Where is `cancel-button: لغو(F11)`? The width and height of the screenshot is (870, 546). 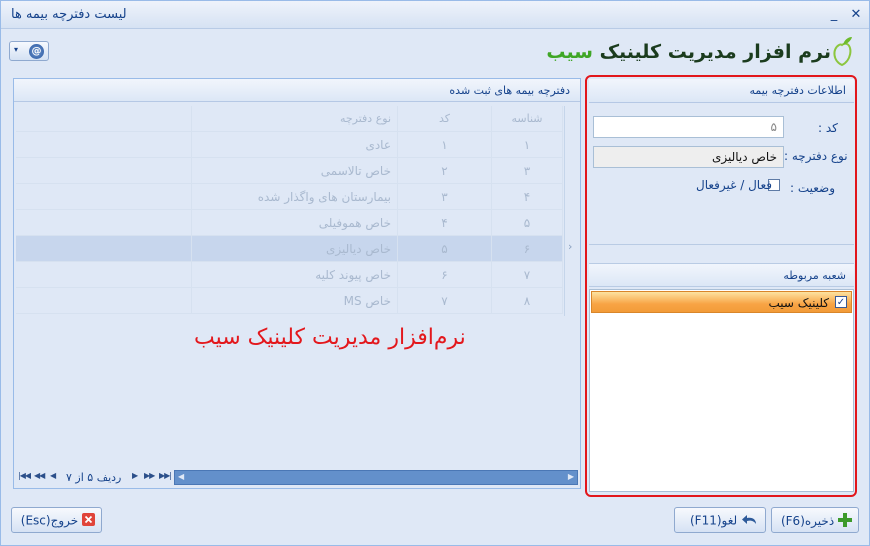 cancel-button: لغو(F11) is located at coordinates (720, 520).